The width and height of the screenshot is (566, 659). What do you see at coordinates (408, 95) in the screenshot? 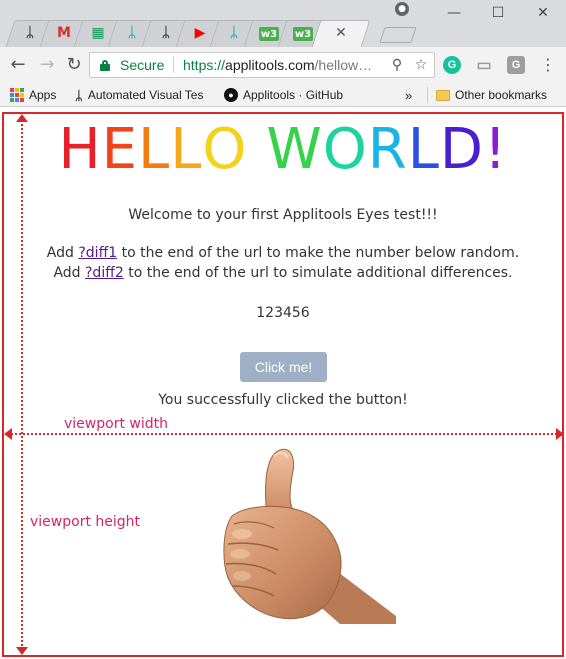
I see `bookmarks-overflow-icon: »` at bounding box center [408, 95].